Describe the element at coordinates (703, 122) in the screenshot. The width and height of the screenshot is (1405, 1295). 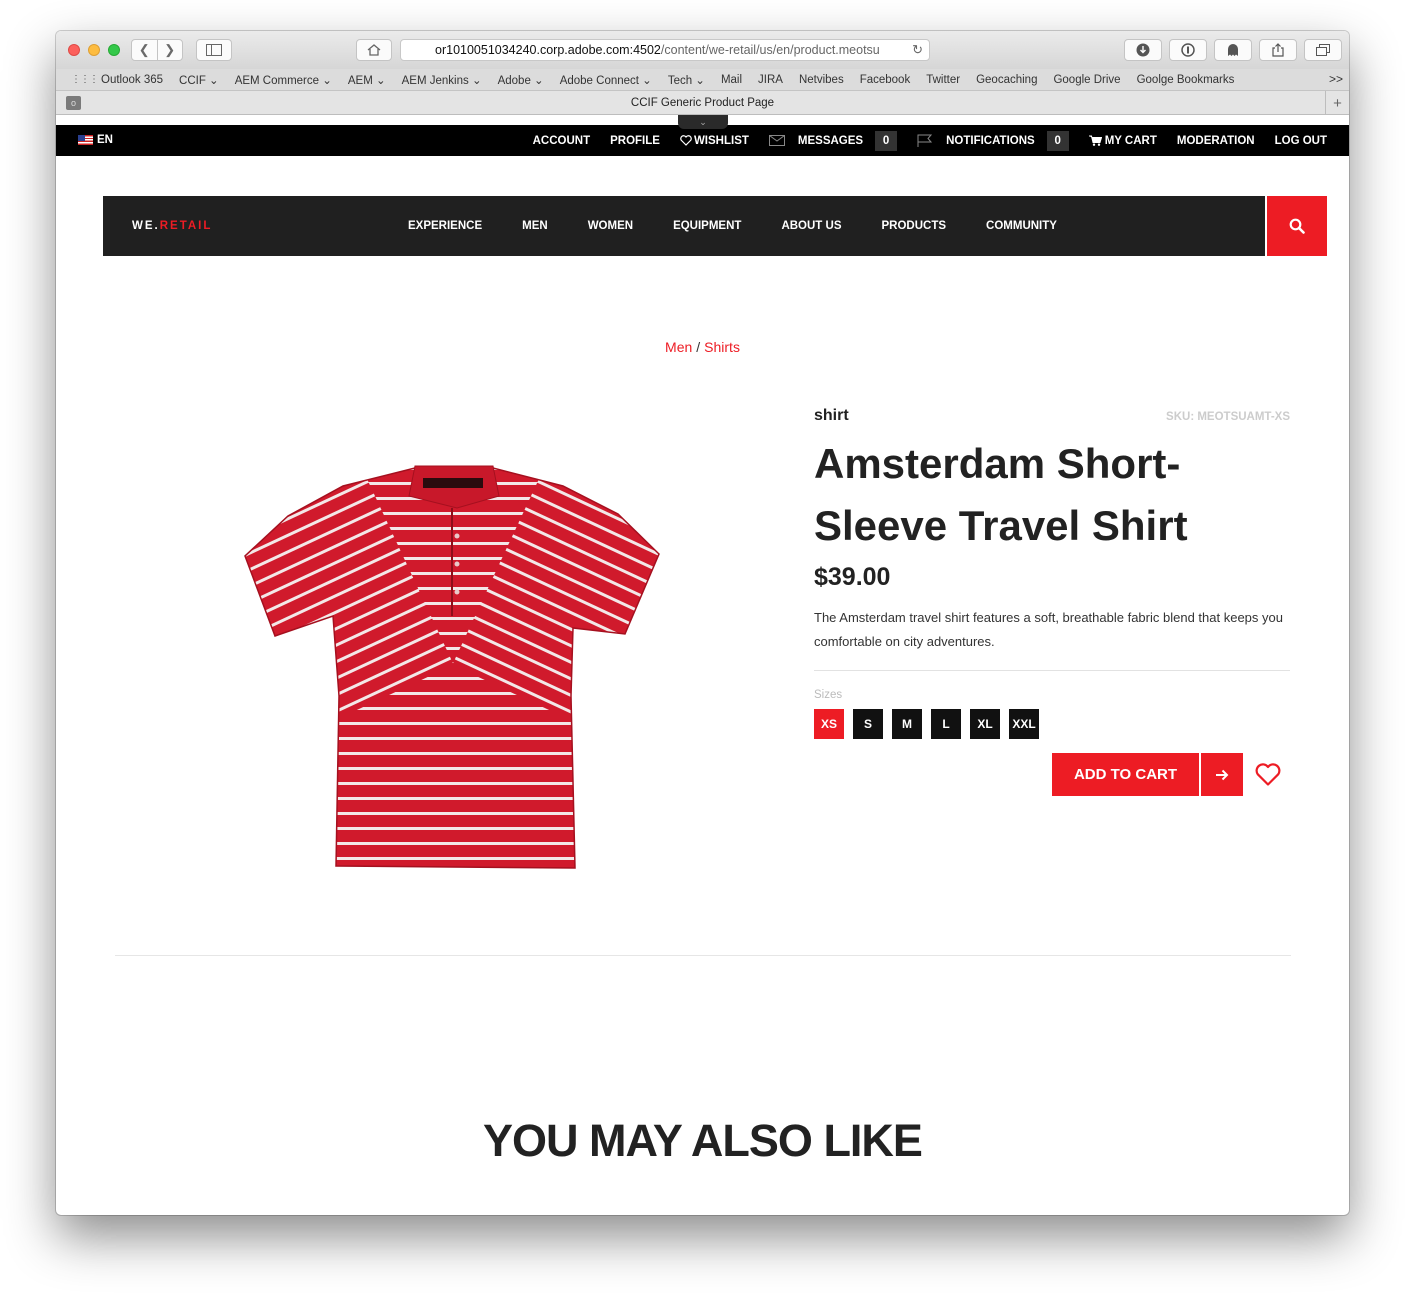
I see `chevron-down-icon: ⌄` at that location.